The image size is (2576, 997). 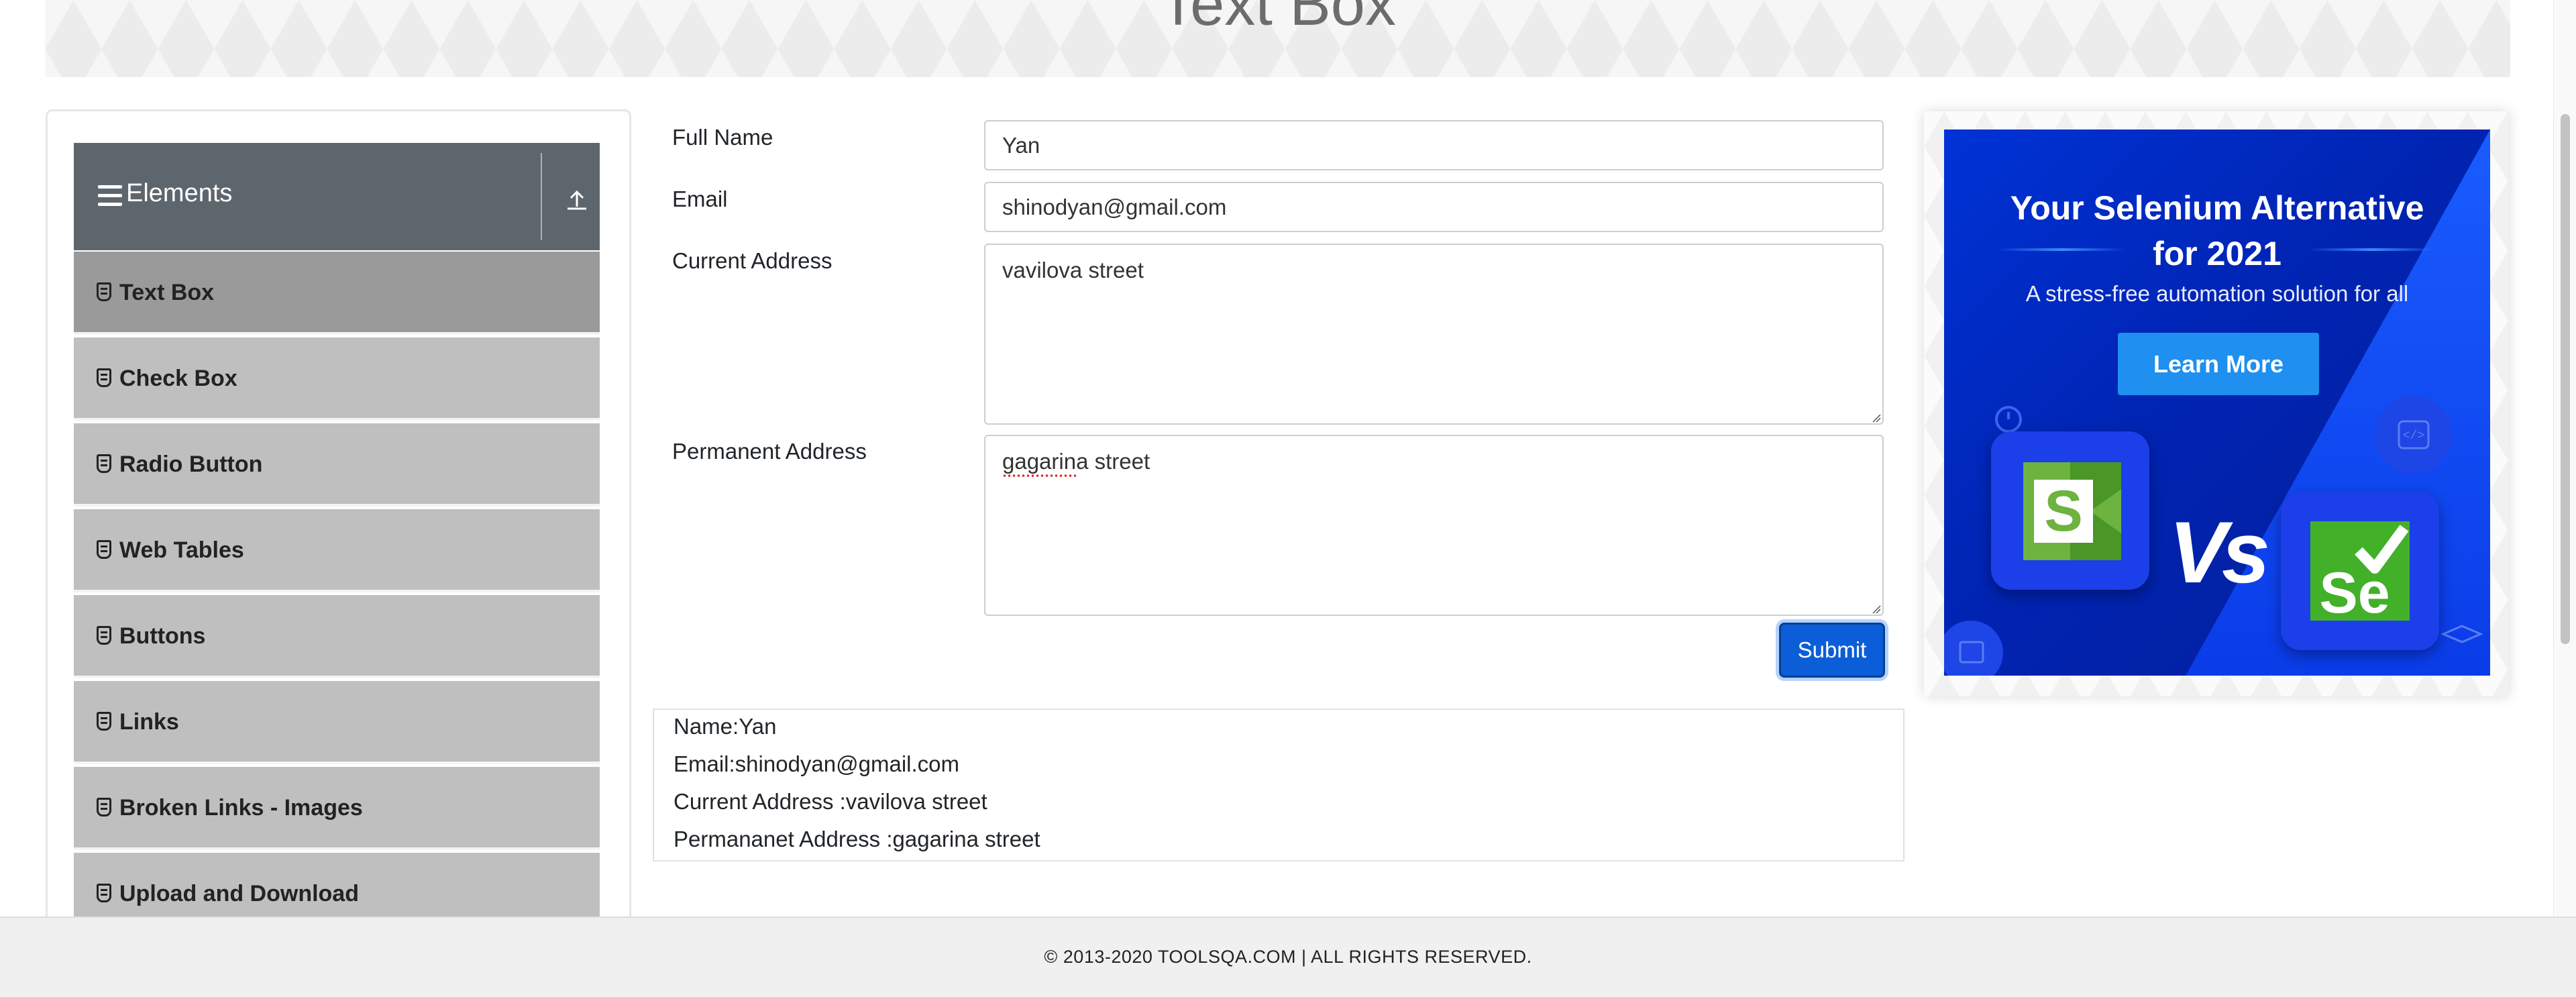 What do you see at coordinates (337, 293) in the screenshot?
I see `sidebar-item-text-box: Text Box` at bounding box center [337, 293].